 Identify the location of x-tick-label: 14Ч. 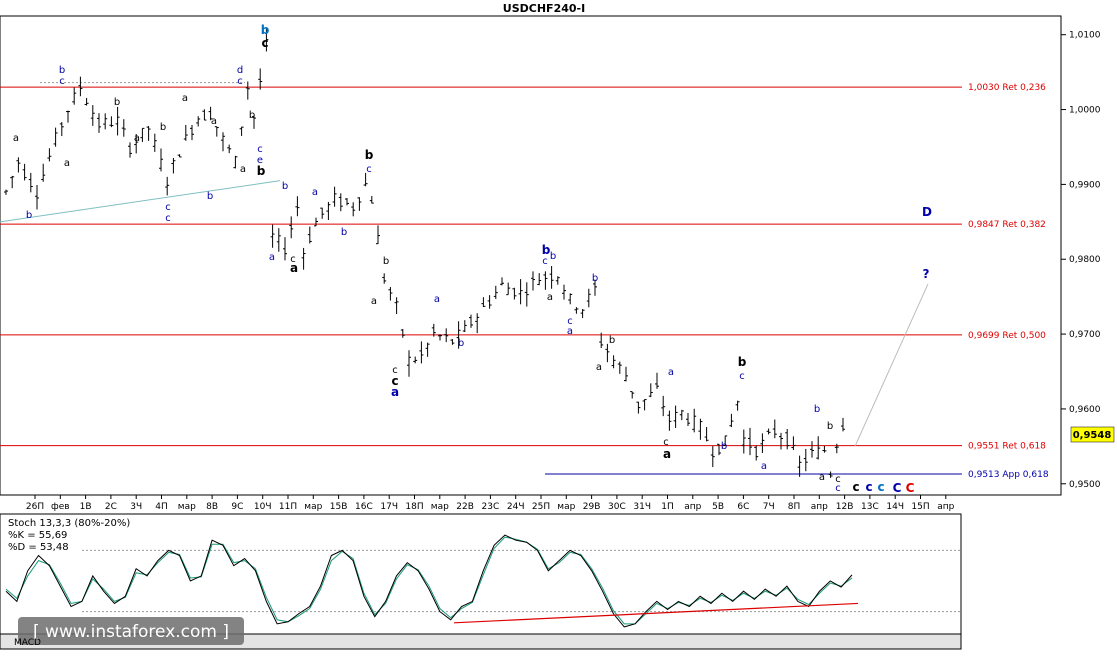
(895, 507).